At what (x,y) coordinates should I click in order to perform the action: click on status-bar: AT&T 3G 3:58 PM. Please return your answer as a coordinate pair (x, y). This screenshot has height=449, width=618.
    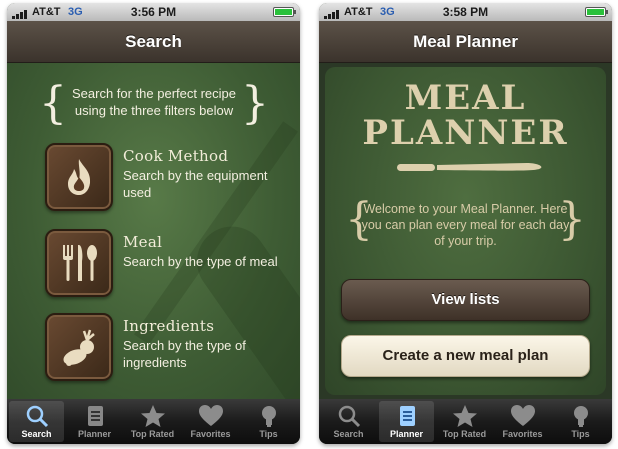
    Looking at the image, I should click on (465, 12).